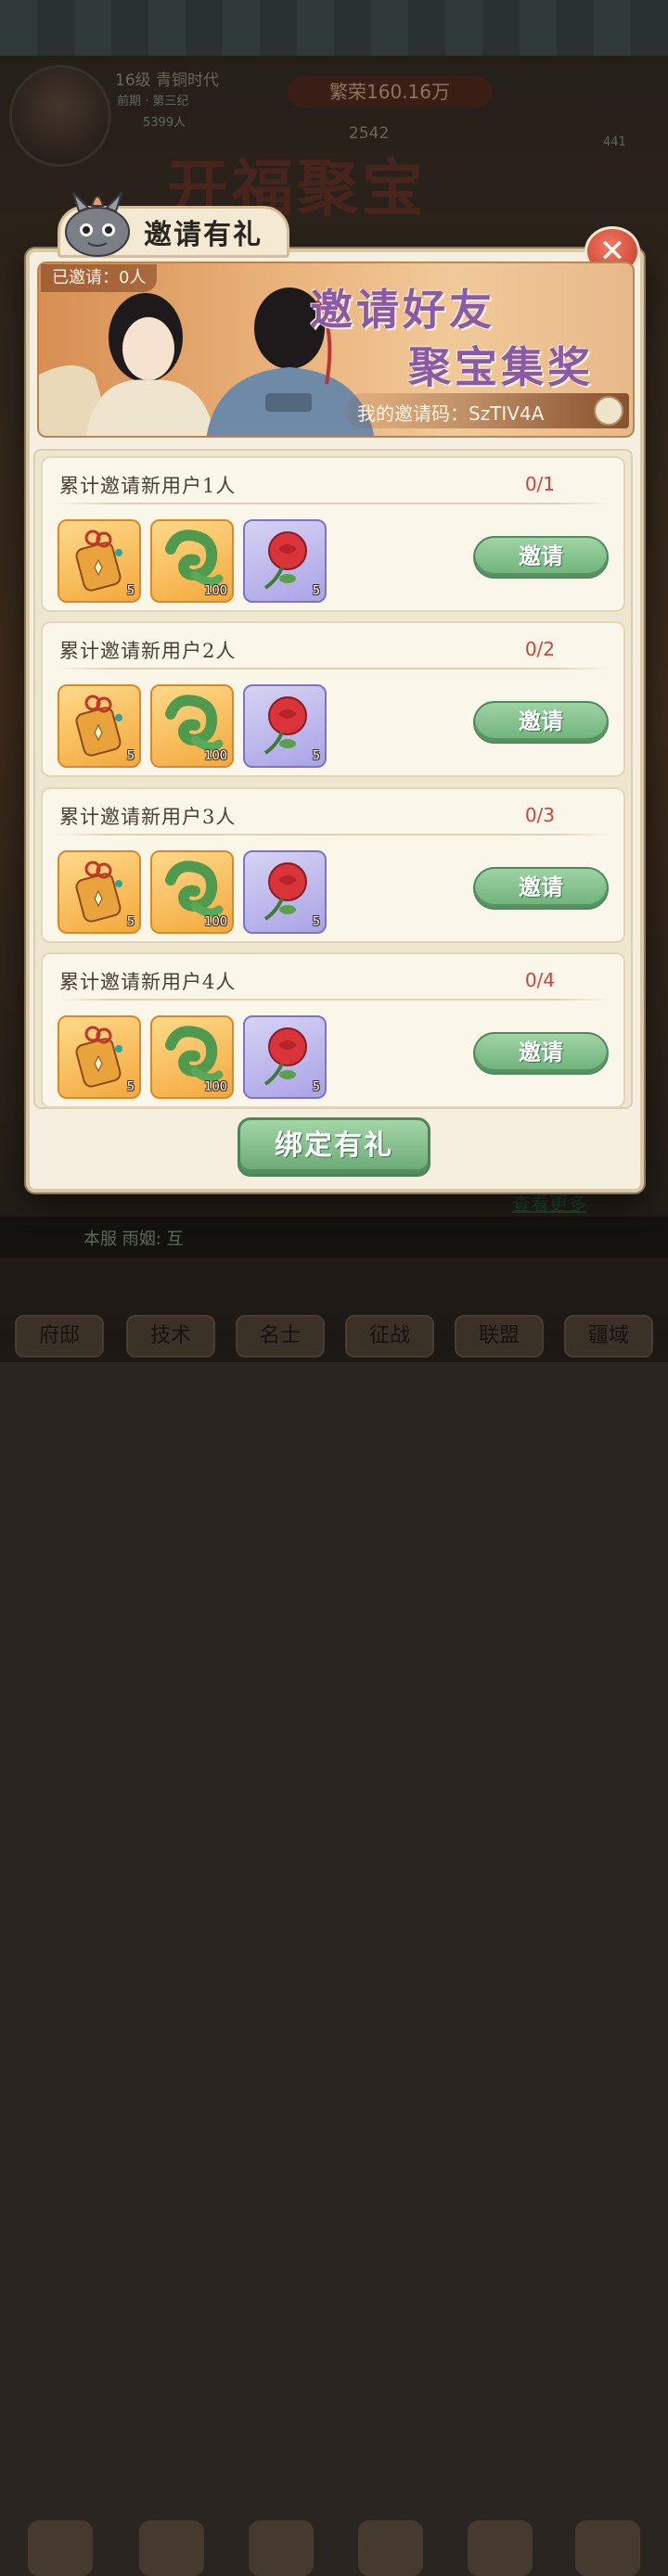  Describe the element at coordinates (539, 815) in the screenshot. I see `task-progress: 0/3` at that location.